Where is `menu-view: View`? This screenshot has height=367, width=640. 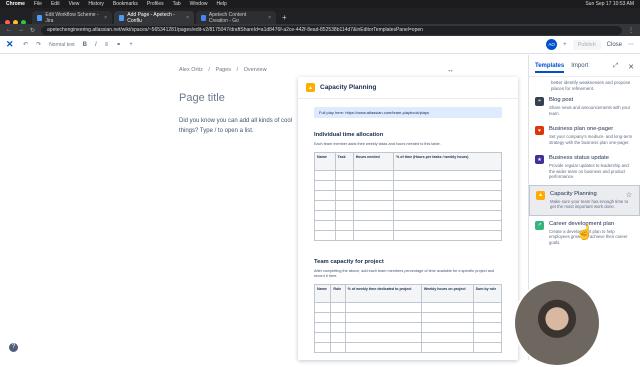
menu-view: View is located at coordinates (74, 4).